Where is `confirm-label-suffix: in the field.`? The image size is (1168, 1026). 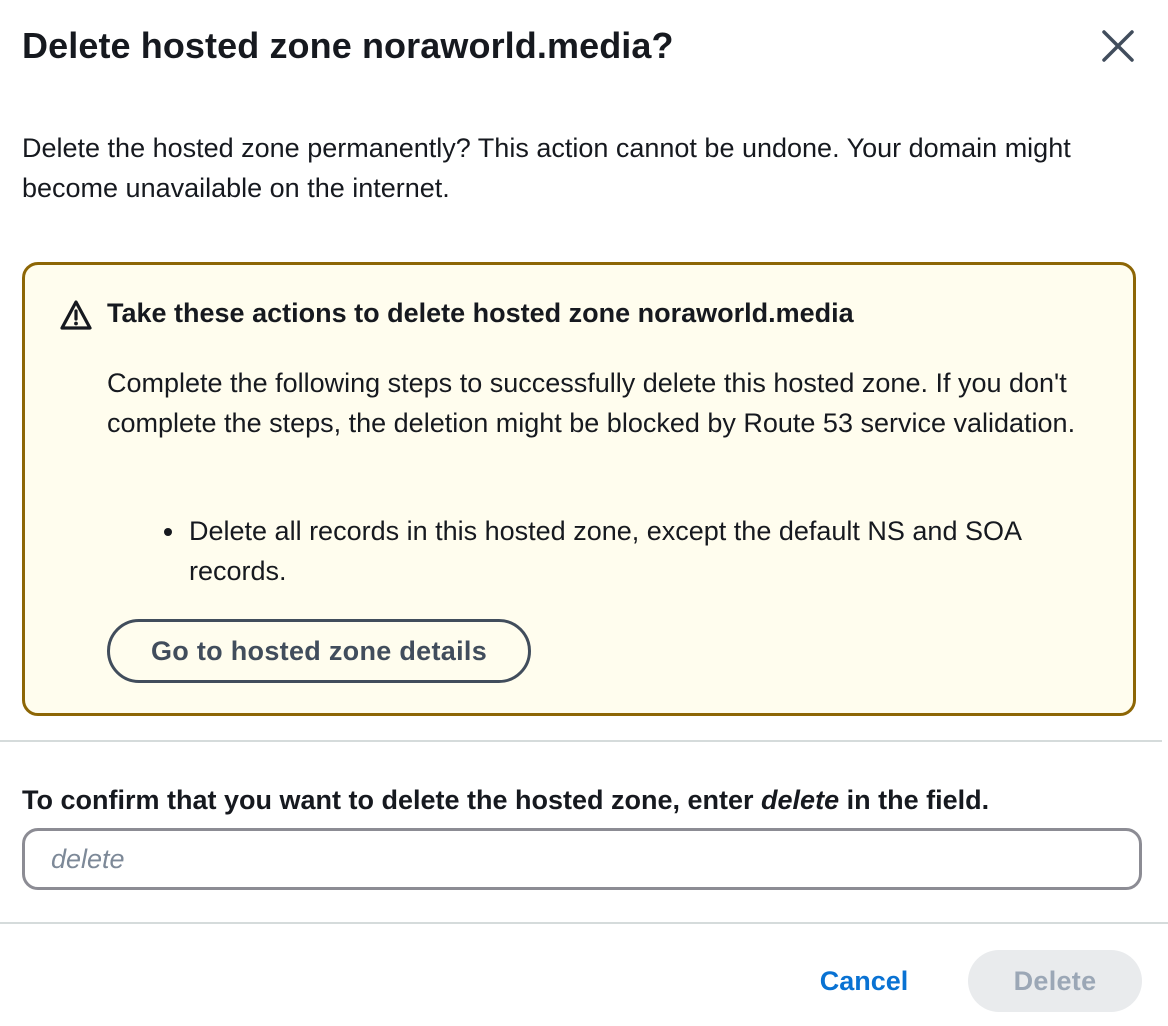
confirm-label-suffix: in the field. is located at coordinates (914, 800).